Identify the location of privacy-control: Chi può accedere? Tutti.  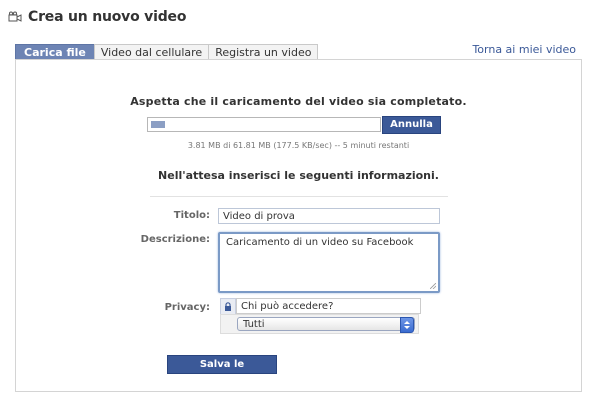
(320, 316).